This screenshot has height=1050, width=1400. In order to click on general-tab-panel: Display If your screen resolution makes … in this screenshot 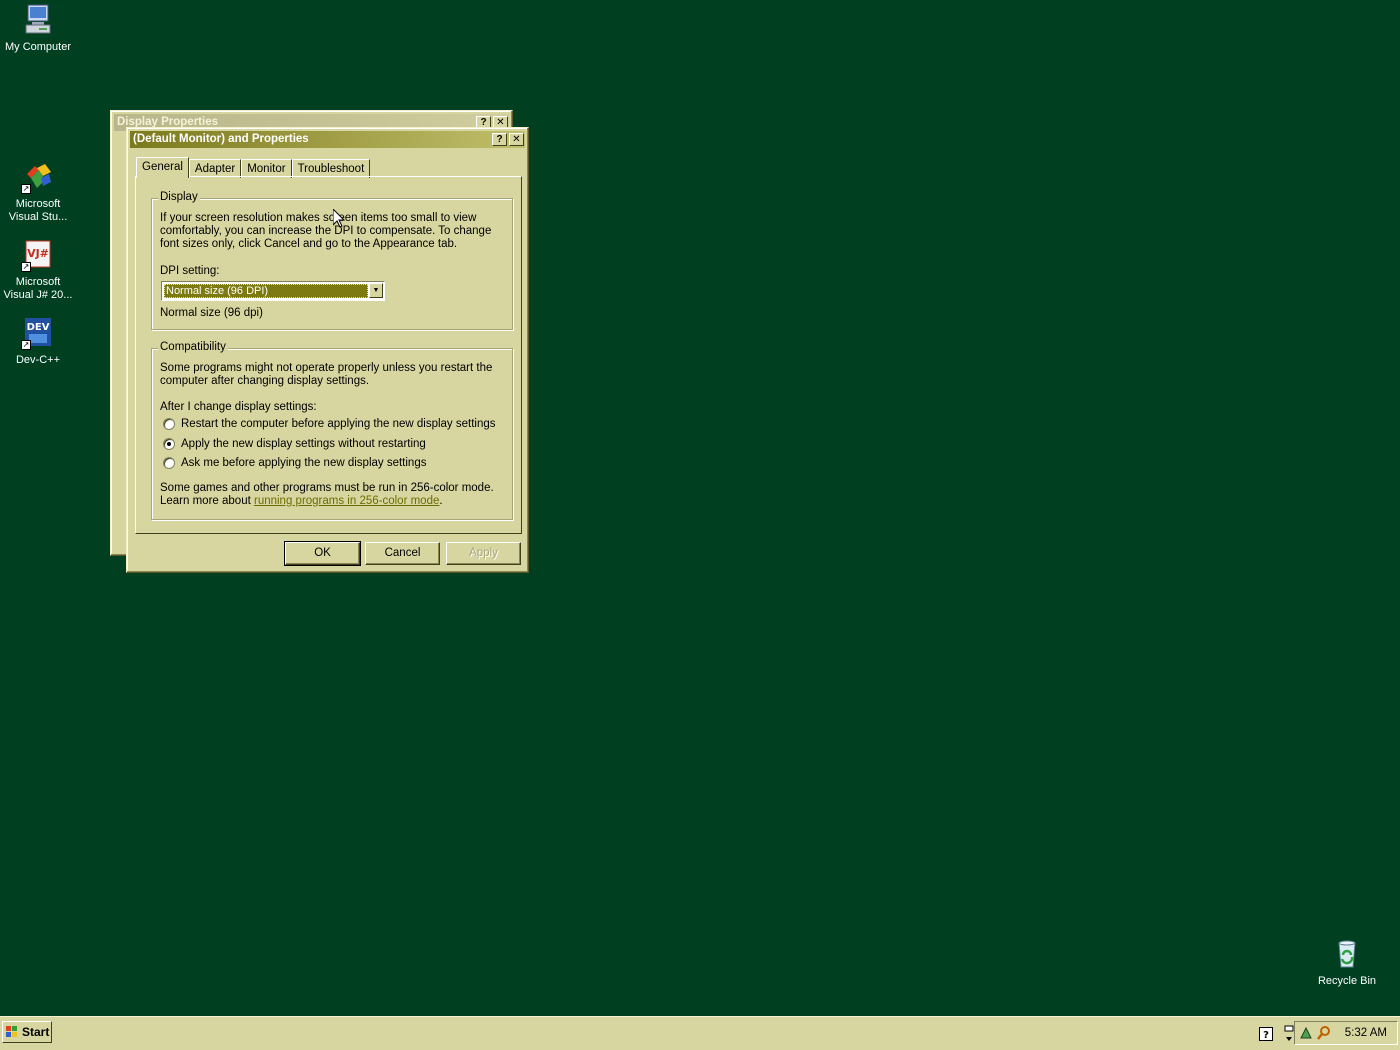, I will do `click(328, 355)`.